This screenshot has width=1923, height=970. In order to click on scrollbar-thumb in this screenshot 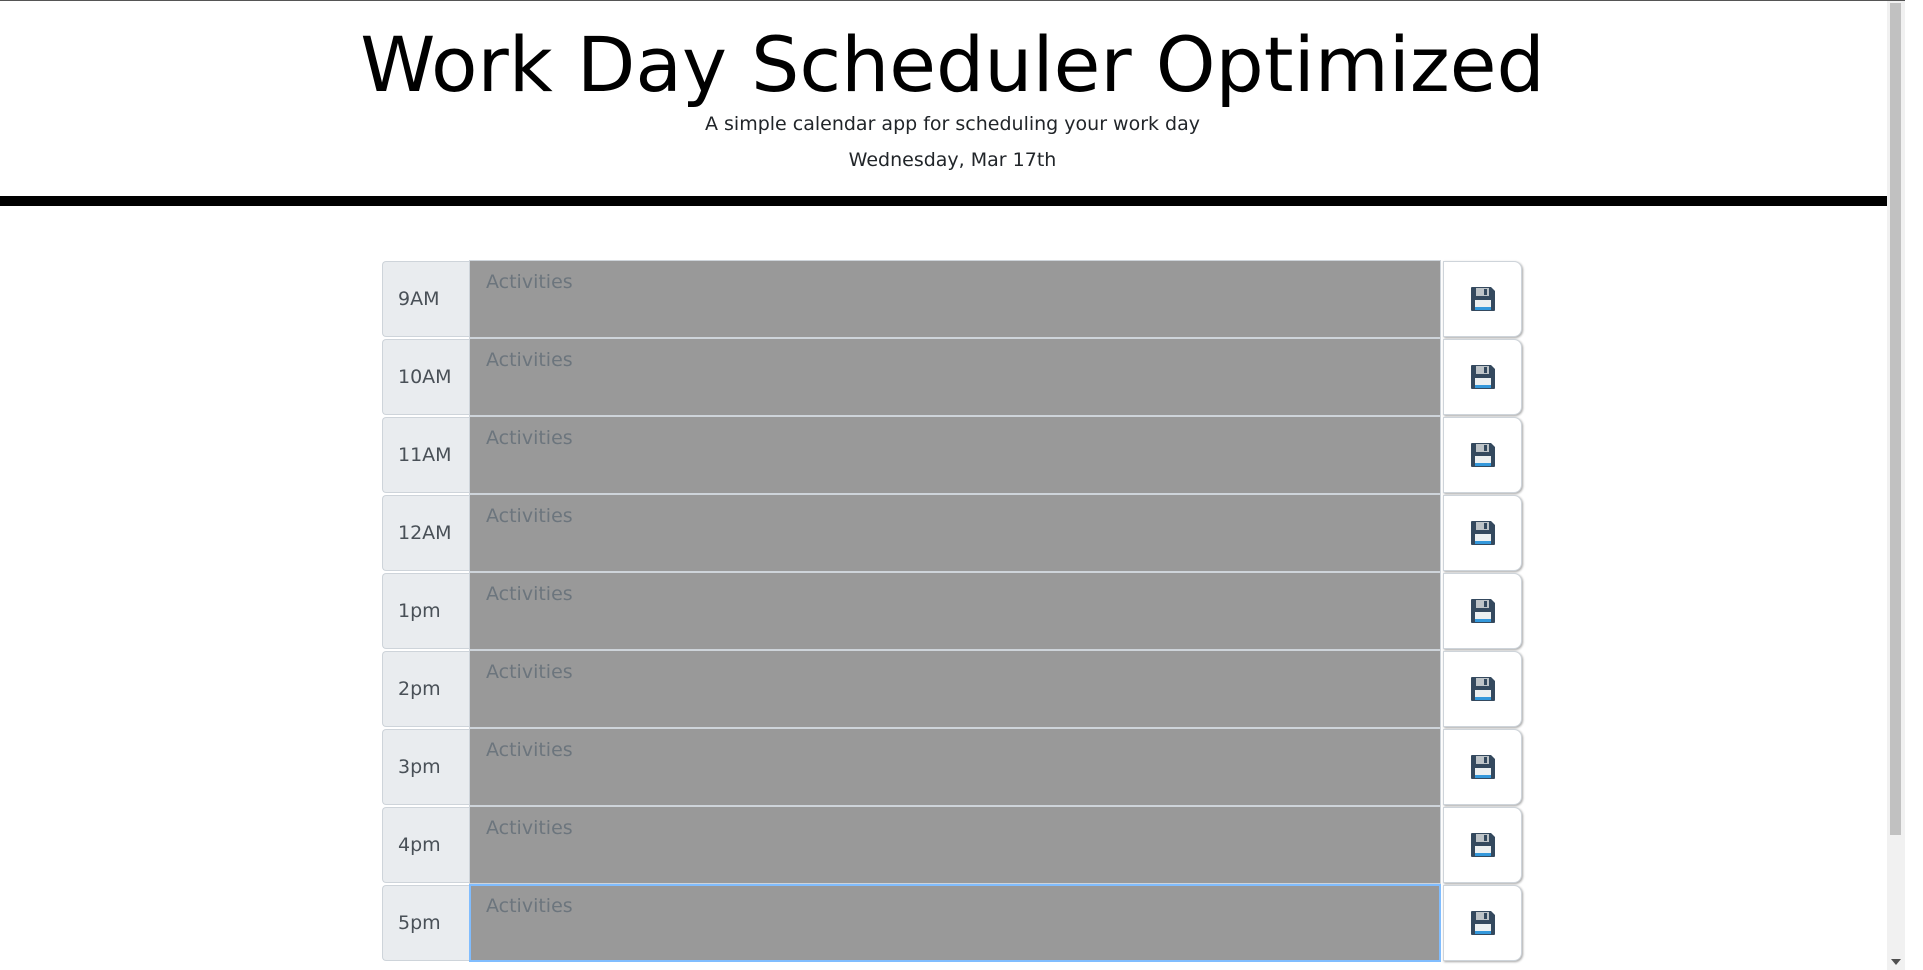, I will do `click(1895, 419)`.